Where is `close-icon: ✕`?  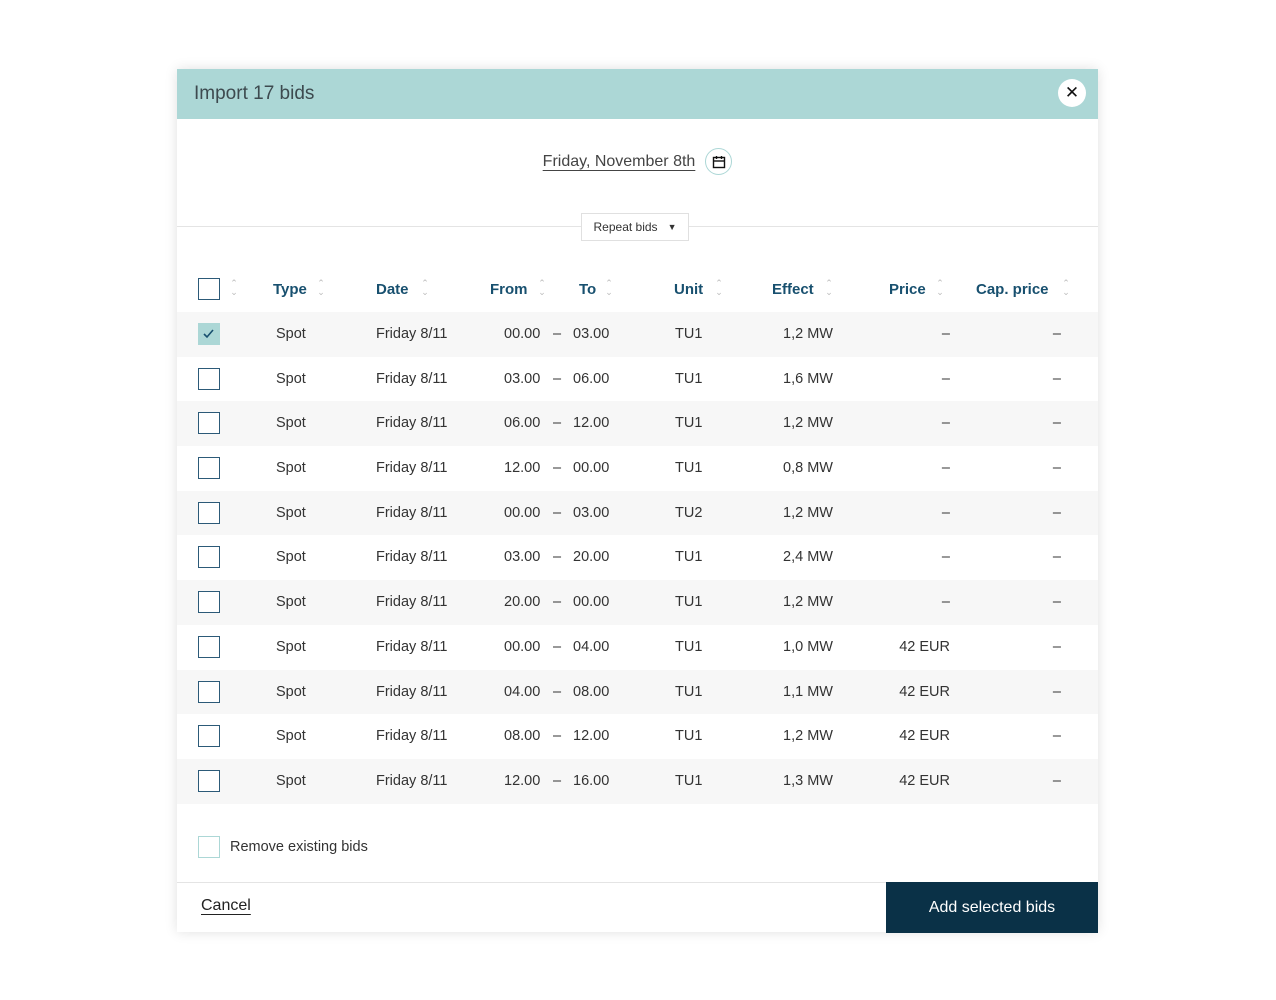
close-icon: ✕ is located at coordinates (1072, 92).